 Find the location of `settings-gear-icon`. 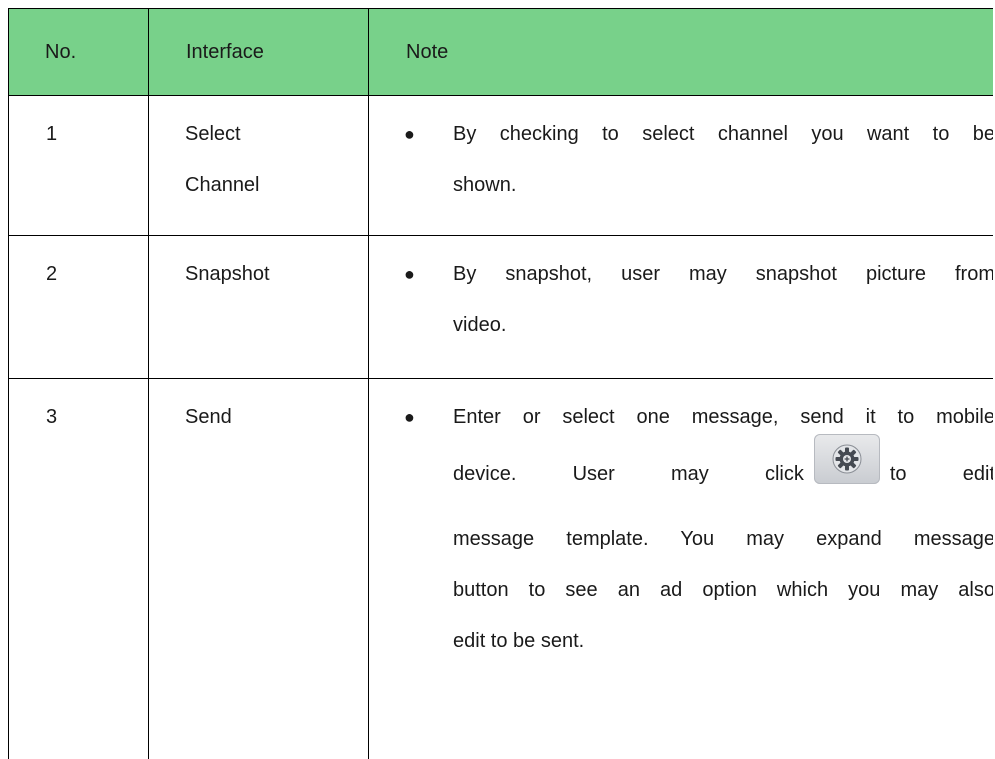

settings-gear-icon is located at coordinates (846, 459).